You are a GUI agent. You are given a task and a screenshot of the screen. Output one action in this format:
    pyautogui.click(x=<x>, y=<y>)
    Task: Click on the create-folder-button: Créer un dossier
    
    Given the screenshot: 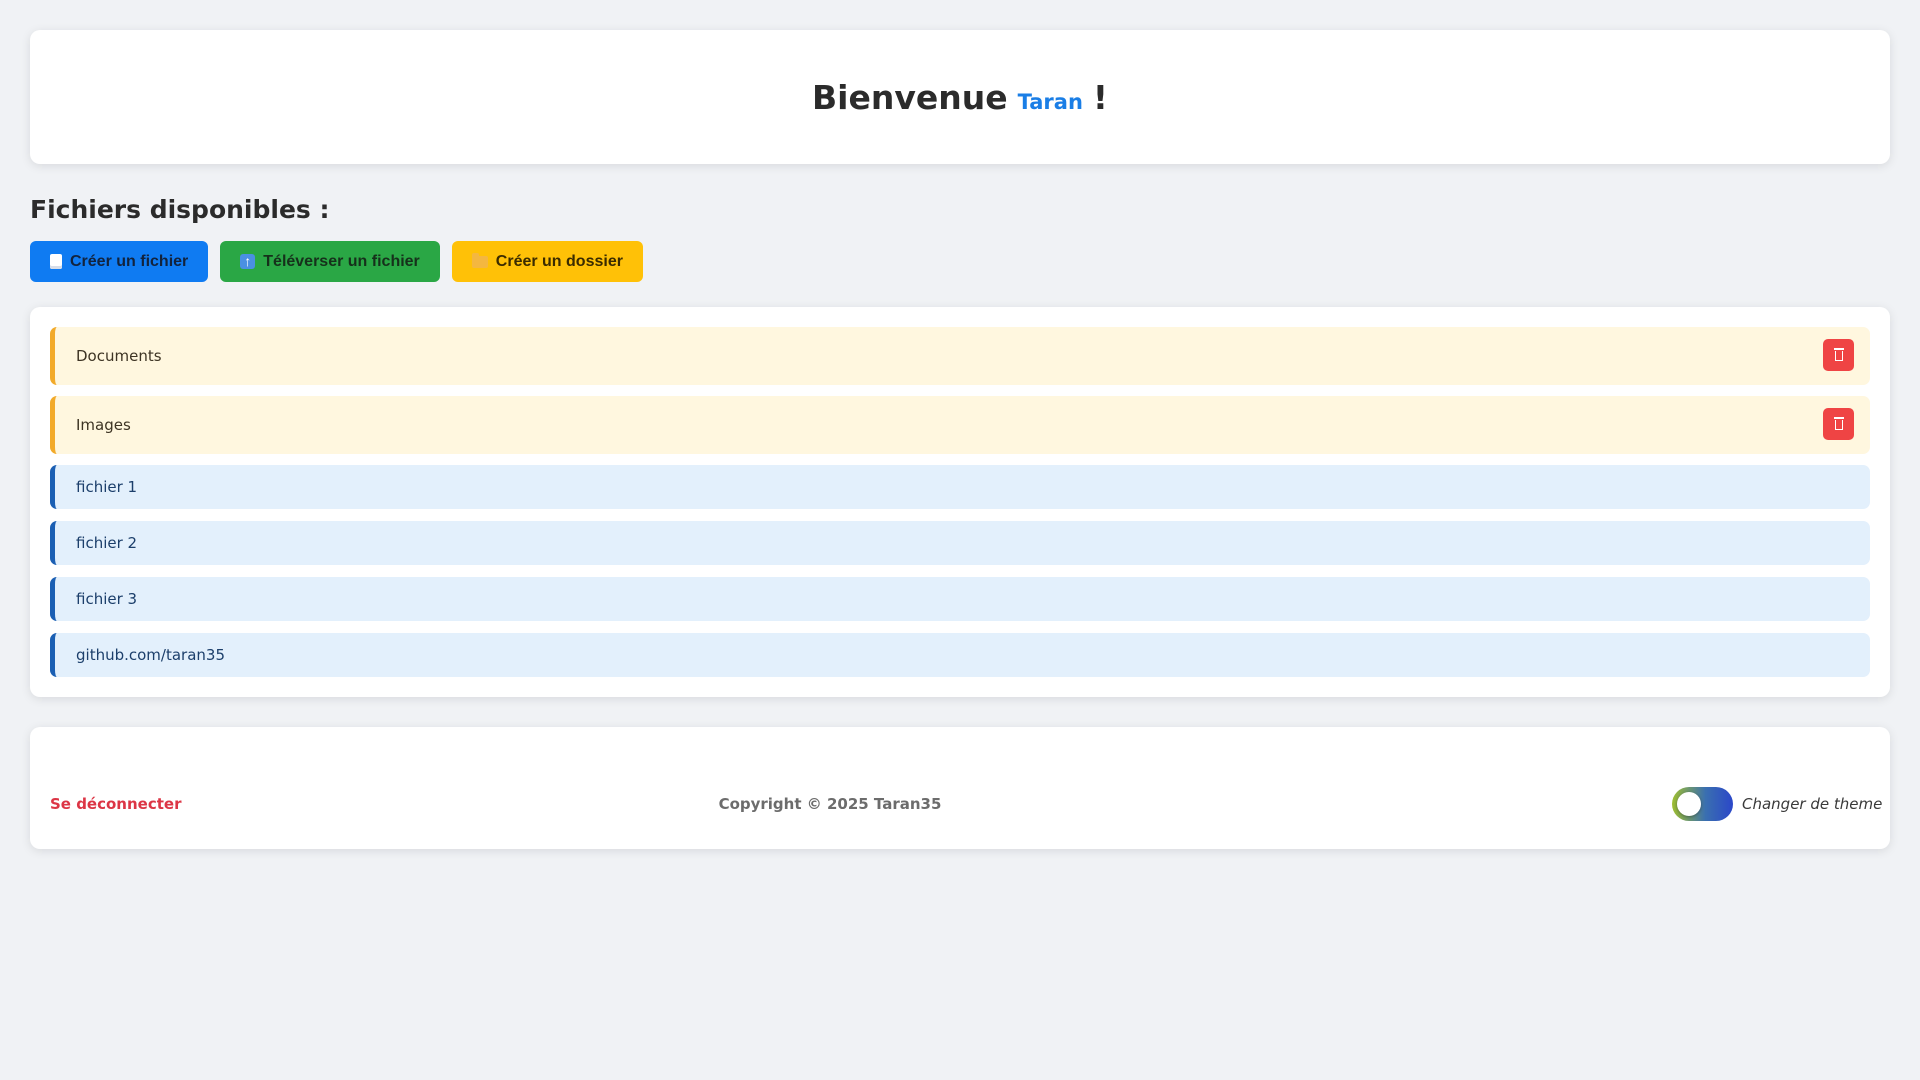 What is the action you would take?
    pyautogui.click(x=547, y=261)
    